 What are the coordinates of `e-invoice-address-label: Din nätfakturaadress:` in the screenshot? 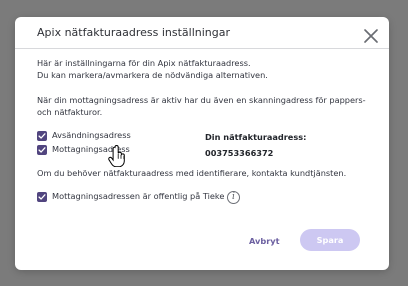 It's located at (256, 137).